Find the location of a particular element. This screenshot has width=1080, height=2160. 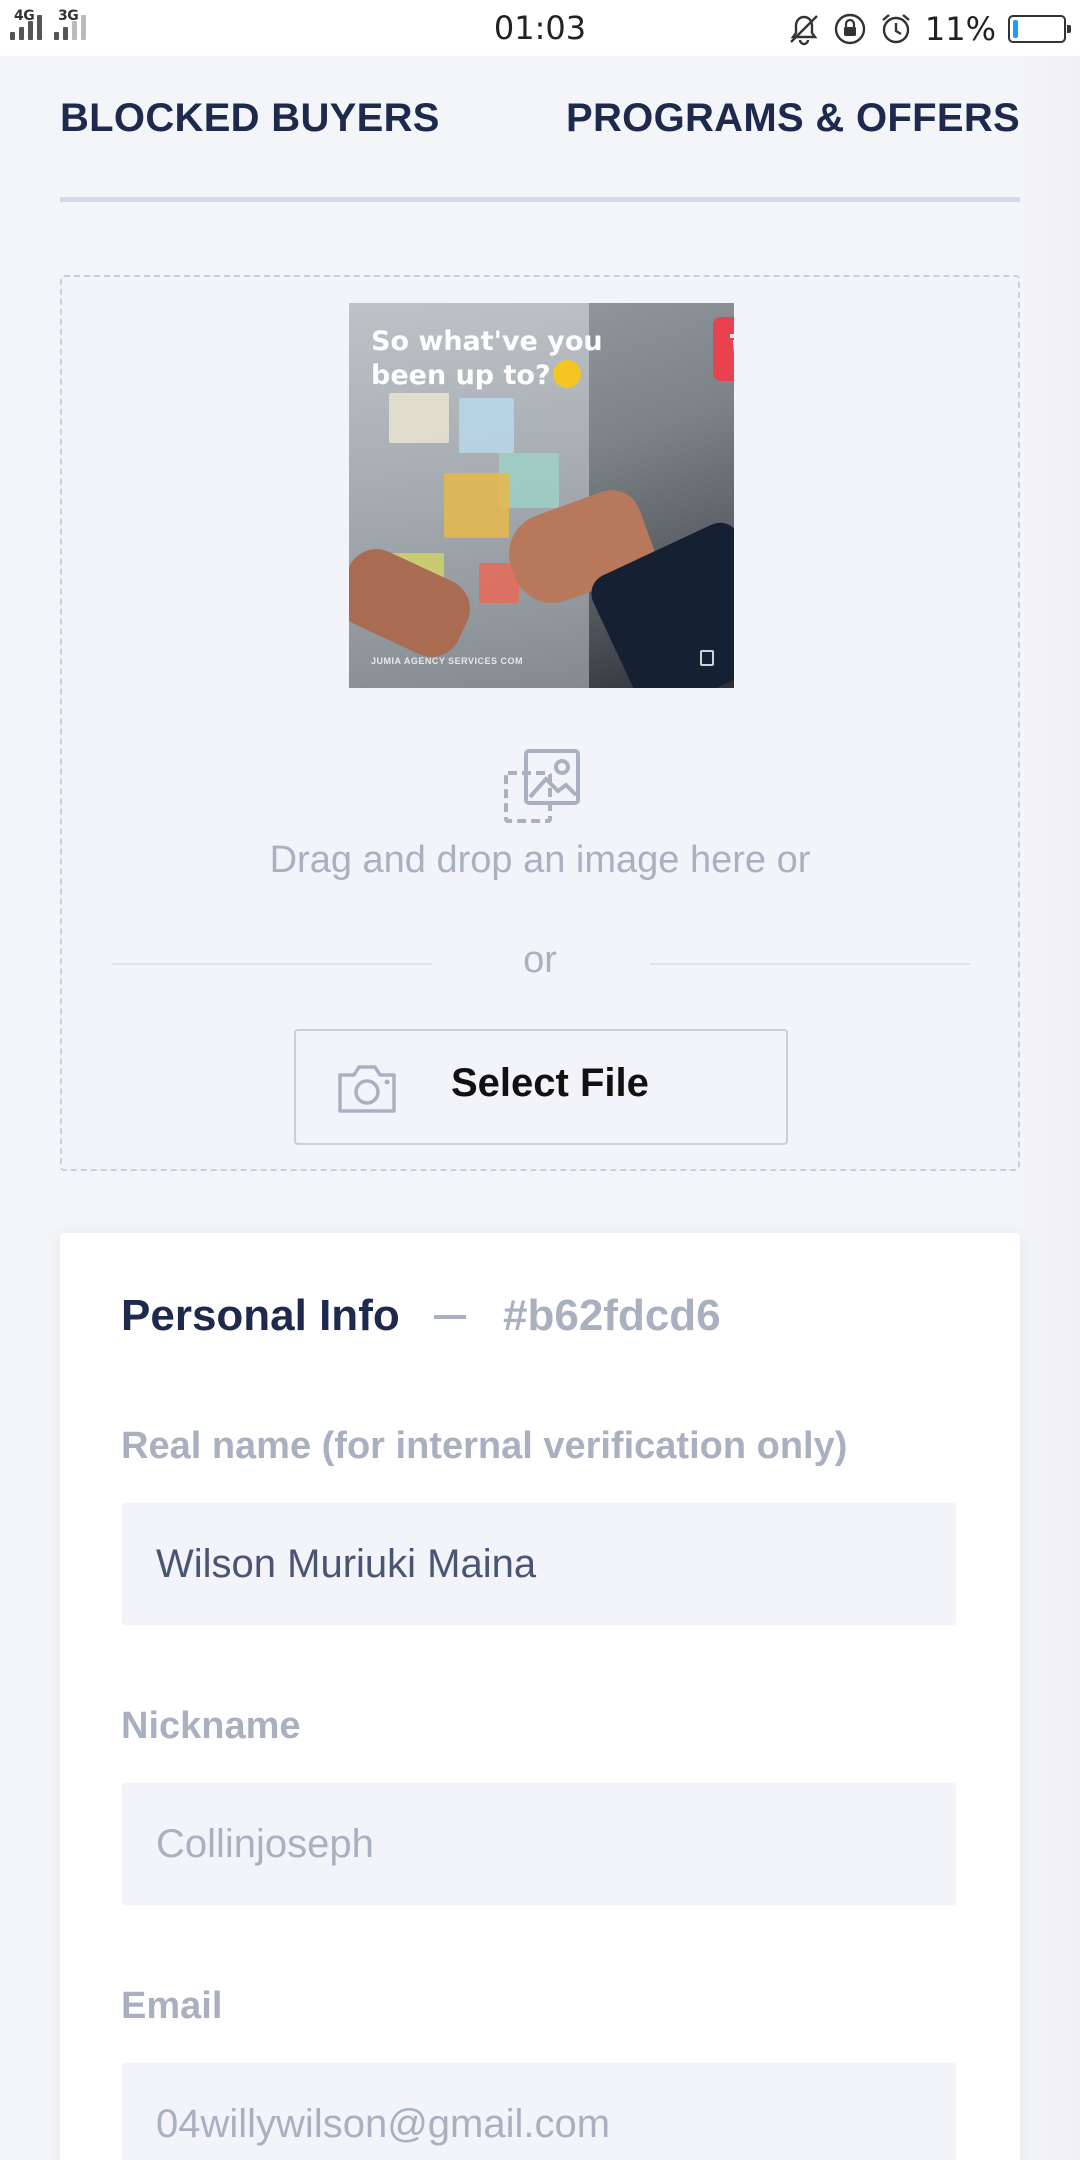

image-upload-icon is located at coordinates (542, 786).